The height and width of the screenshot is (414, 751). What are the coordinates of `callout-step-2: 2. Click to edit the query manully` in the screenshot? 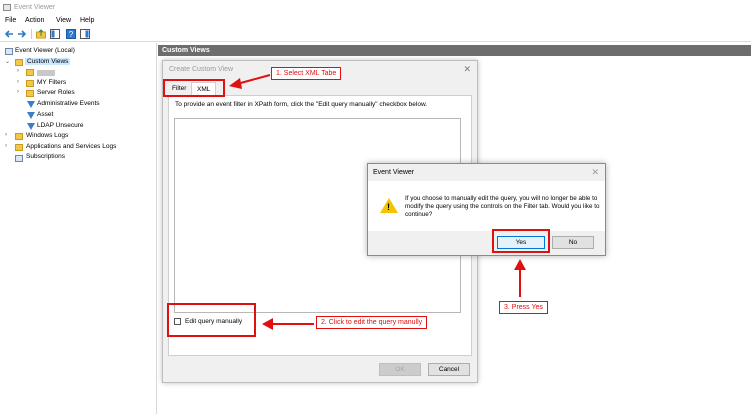 It's located at (372, 322).